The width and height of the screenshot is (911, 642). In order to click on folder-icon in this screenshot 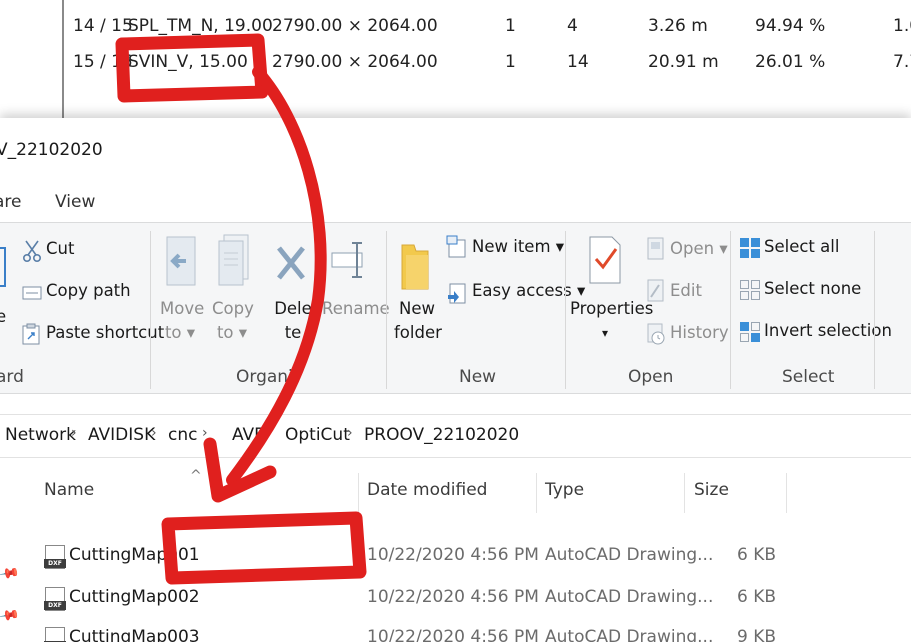, I will do `click(415, 267)`.